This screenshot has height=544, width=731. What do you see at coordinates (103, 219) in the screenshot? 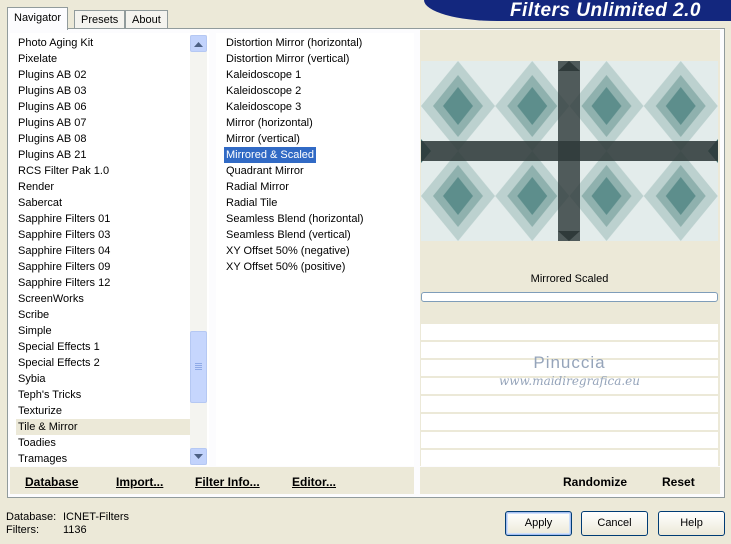
I see `category-item: Sapphire Filters 01` at bounding box center [103, 219].